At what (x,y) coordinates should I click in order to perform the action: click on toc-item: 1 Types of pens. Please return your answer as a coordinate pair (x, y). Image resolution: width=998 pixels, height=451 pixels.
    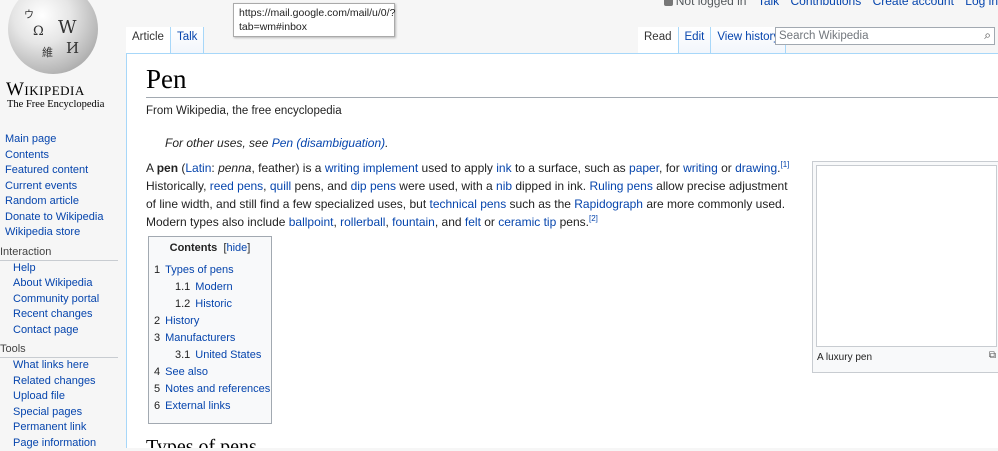
    Looking at the image, I should click on (194, 270).